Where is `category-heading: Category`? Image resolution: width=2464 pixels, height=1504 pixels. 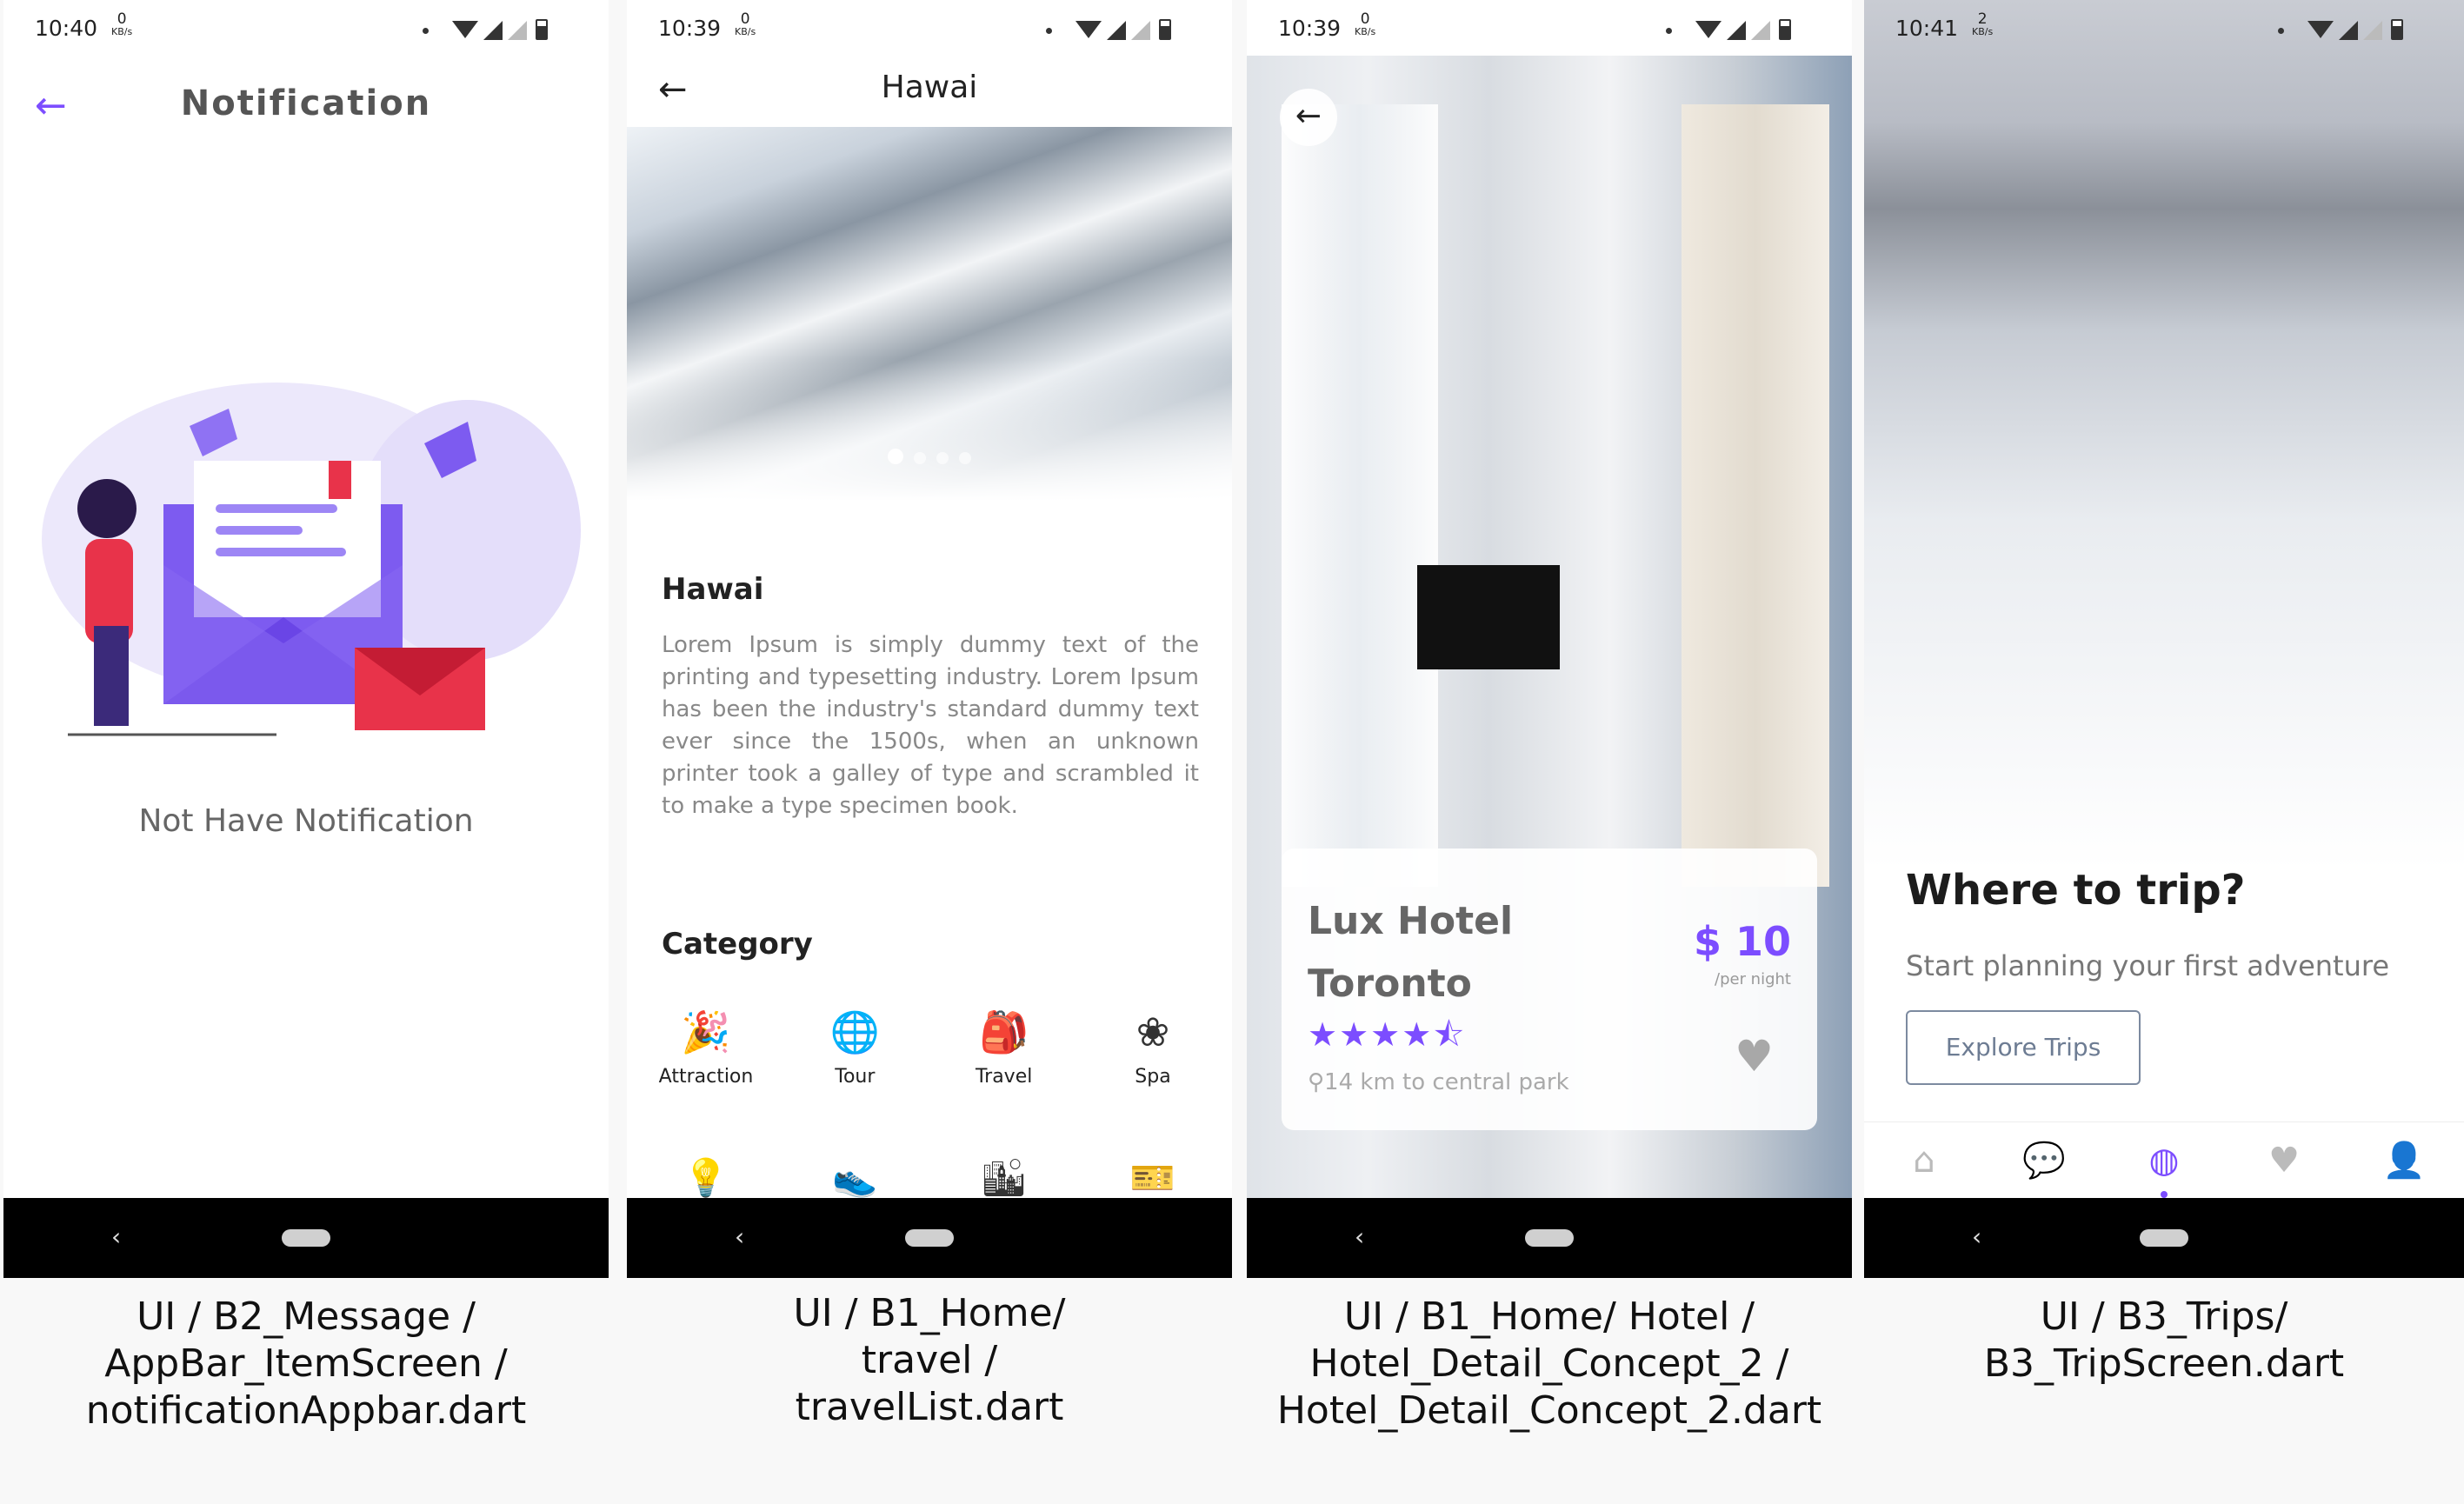 category-heading: Category is located at coordinates (737, 944).